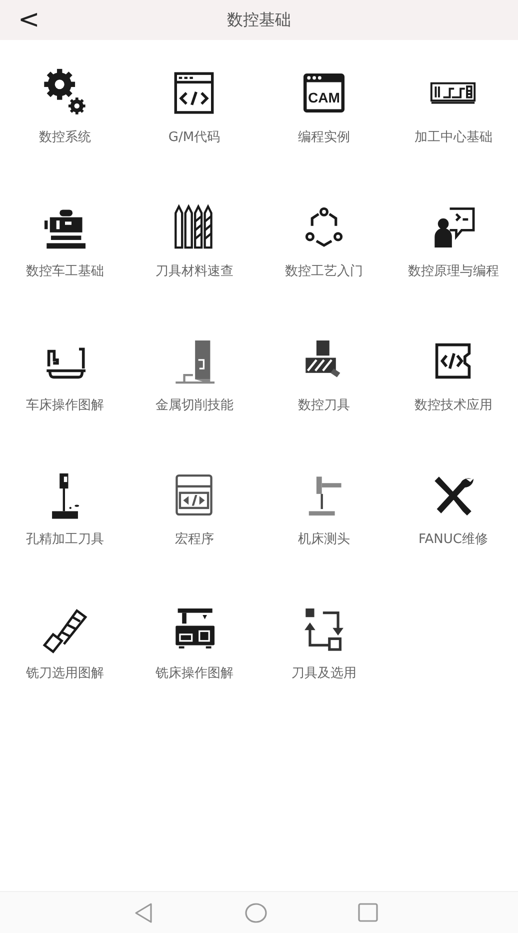  What do you see at coordinates (194, 138) in the screenshot?
I see `menu-item-label: G/M代码` at bounding box center [194, 138].